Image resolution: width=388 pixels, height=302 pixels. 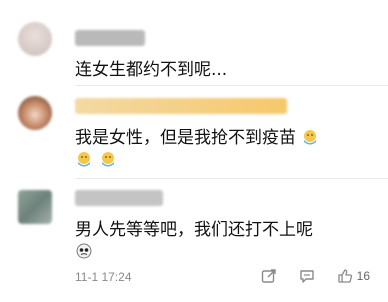 What do you see at coordinates (103, 277) in the screenshot?
I see `comment-time: 11-1 17:24` at bounding box center [103, 277].